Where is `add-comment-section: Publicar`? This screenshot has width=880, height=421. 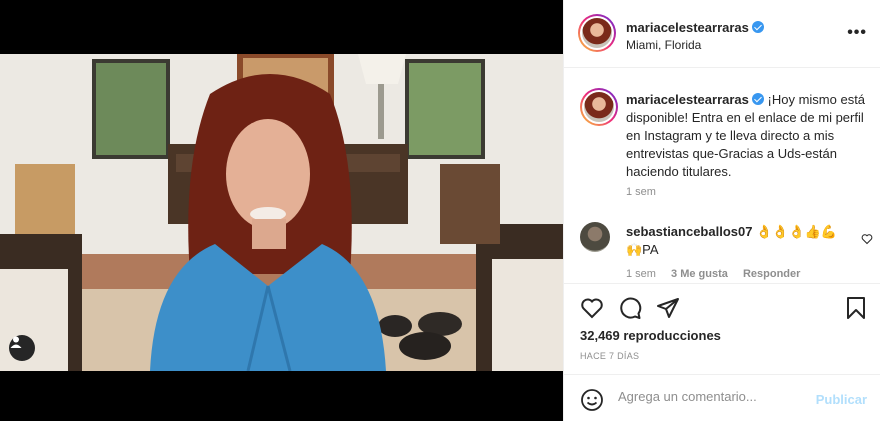
add-comment-section: Publicar is located at coordinates (722, 397).